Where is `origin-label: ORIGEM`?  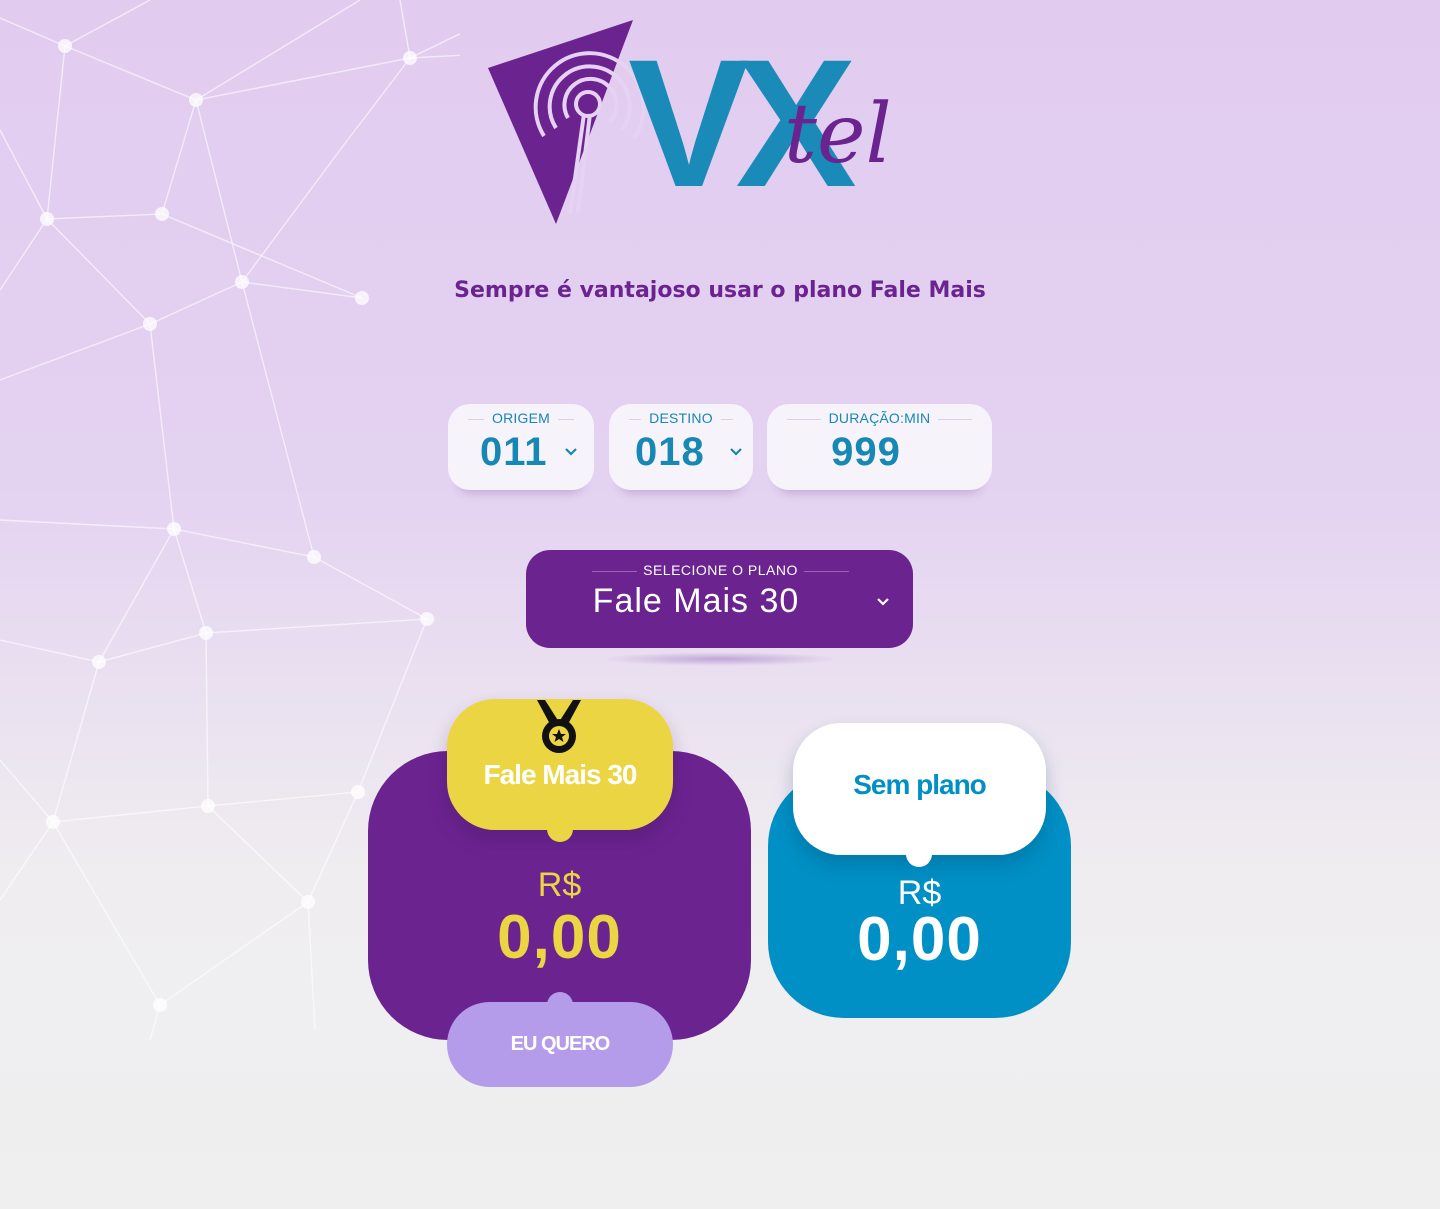
origin-label: ORIGEM is located at coordinates (521, 418).